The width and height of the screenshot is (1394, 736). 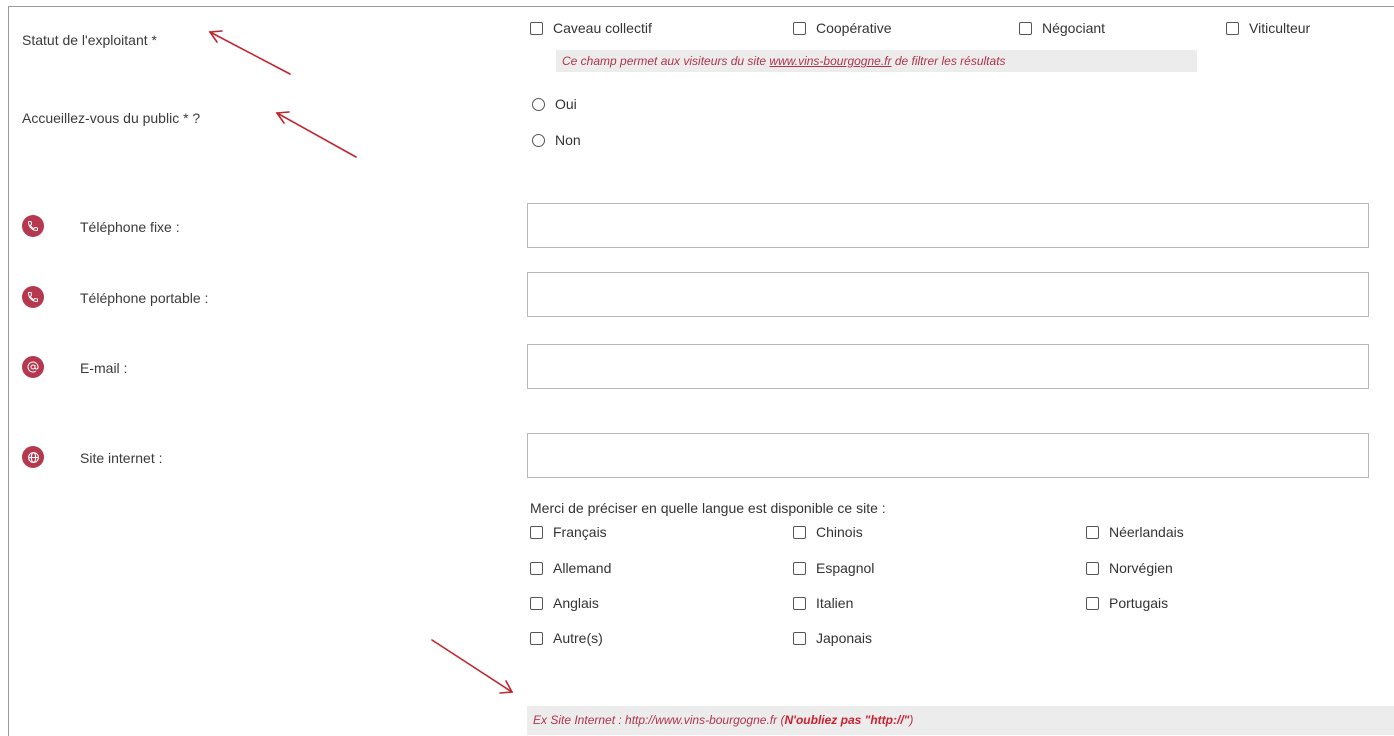 What do you see at coordinates (948, 61) in the screenshot?
I see `note-suffix: de filtrer les résultats` at bounding box center [948, 61].